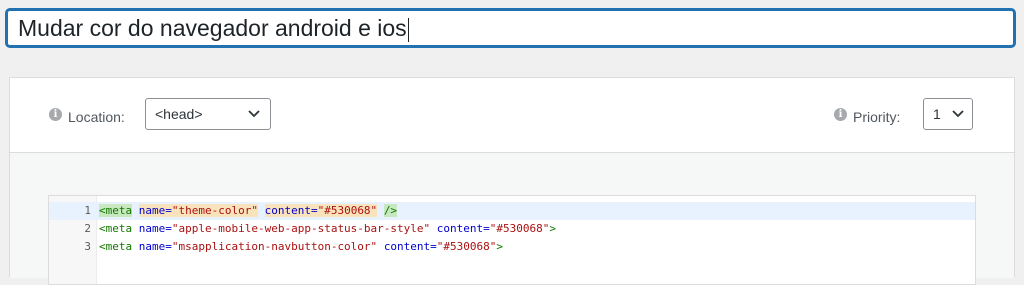 The image size is (1024, 285). What do you see at coordinates (877, 117) in the screenshot?
I see `priority-label: Priority:` at bounding box center [877, 117].